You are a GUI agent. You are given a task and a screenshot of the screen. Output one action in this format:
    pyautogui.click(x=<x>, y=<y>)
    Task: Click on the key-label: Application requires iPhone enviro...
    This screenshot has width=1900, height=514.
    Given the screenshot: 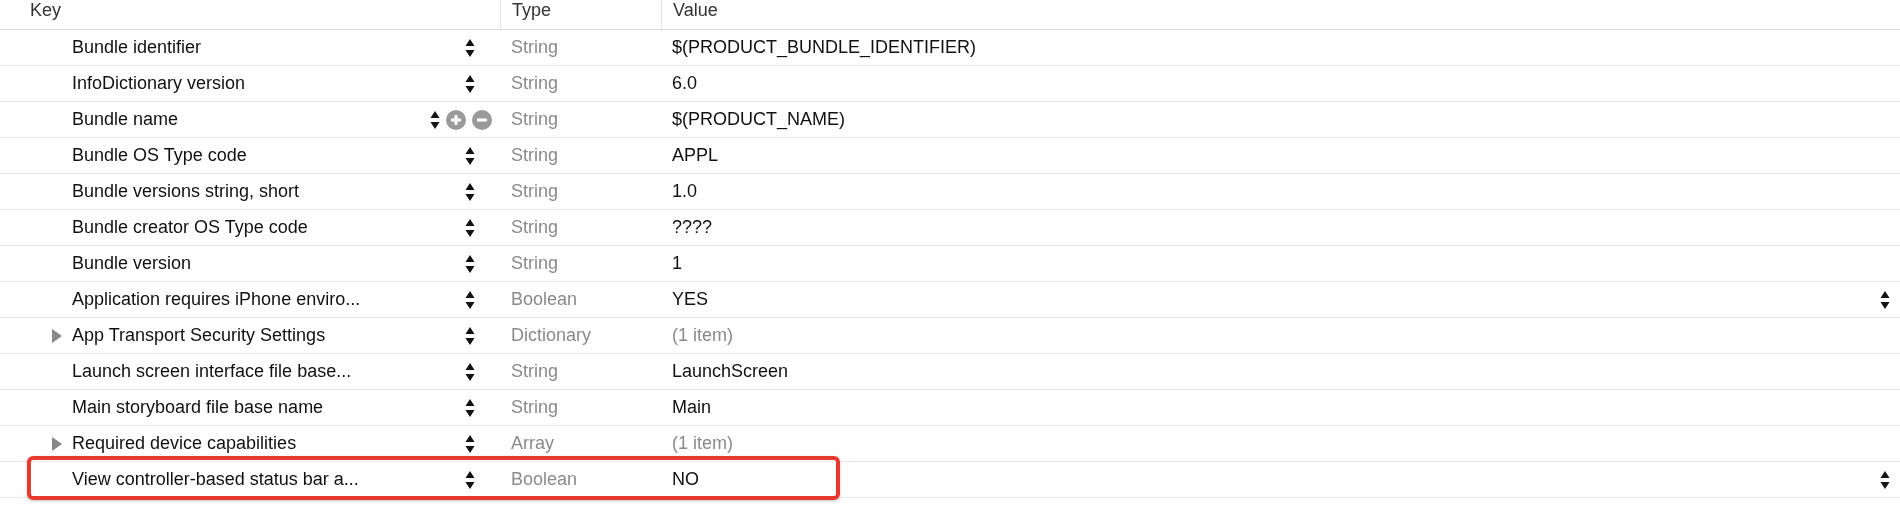 What is the action you would take?
    pyautogui.click(x=217, y=299)
    